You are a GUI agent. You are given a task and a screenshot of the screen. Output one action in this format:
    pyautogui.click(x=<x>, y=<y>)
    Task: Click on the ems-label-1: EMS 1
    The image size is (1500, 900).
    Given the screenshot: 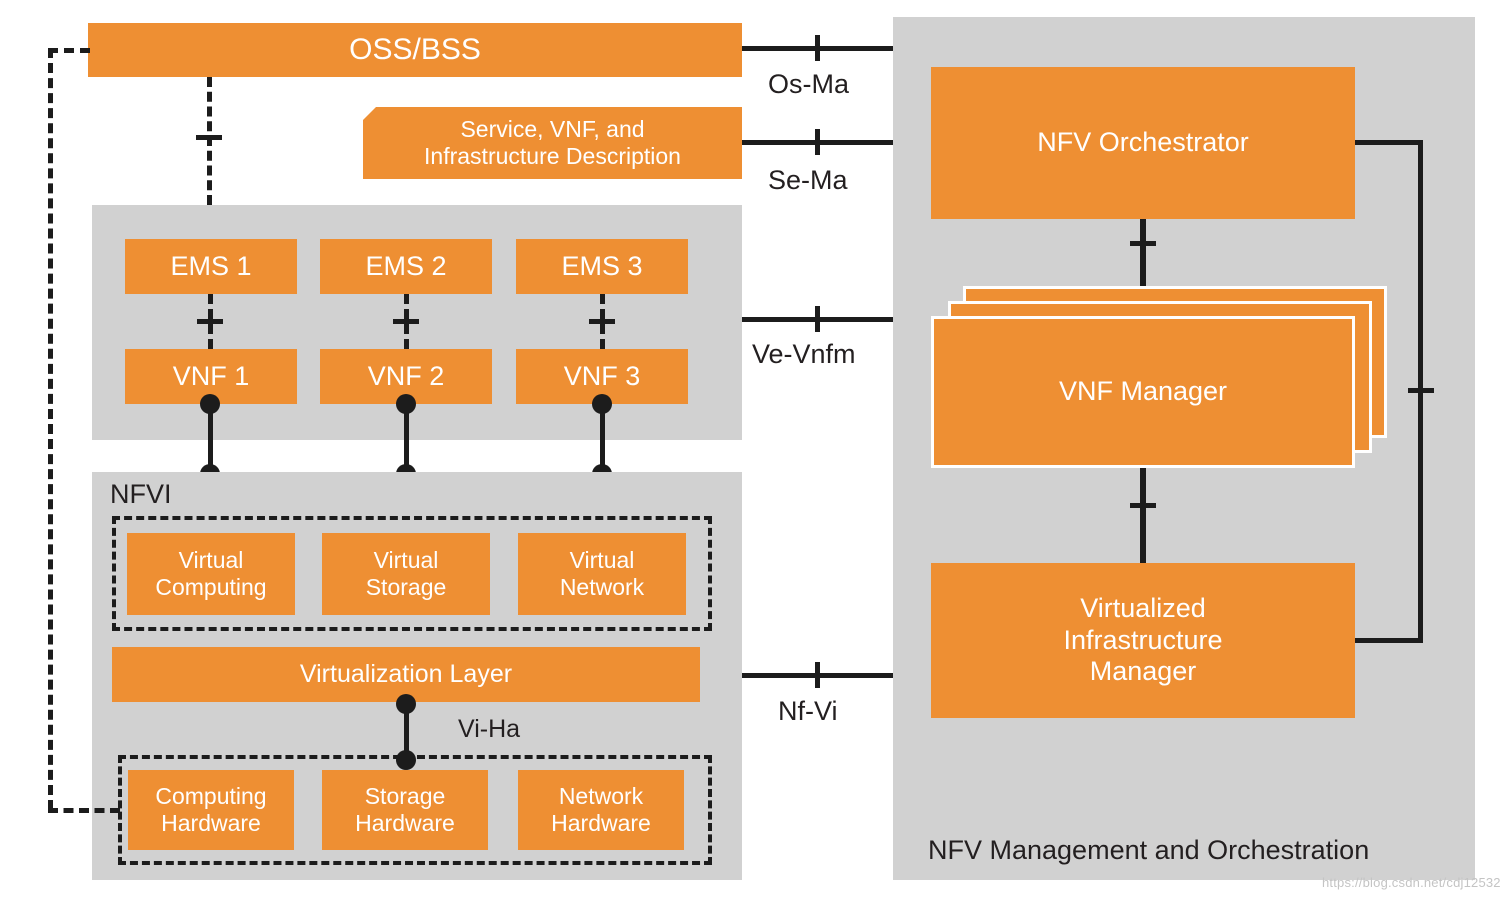 What is the action you would take?
    pyautogui.click(x=211, y=265)
    